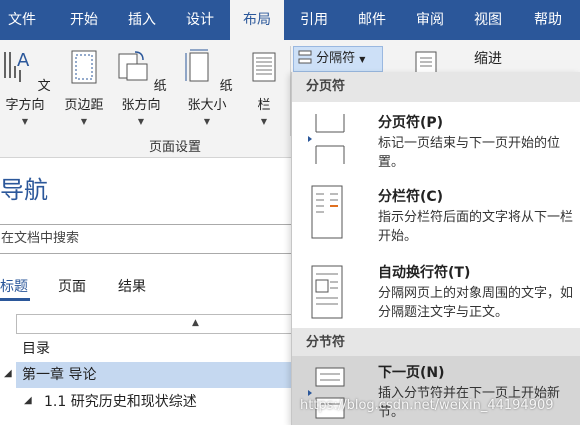  What do you see at coordinates (436, 390) in the screenshot?
I see `menu-item-next-page: 下一页(N) 插入分节符并在下一页上开始新节。` at bounding box center [436, 390].